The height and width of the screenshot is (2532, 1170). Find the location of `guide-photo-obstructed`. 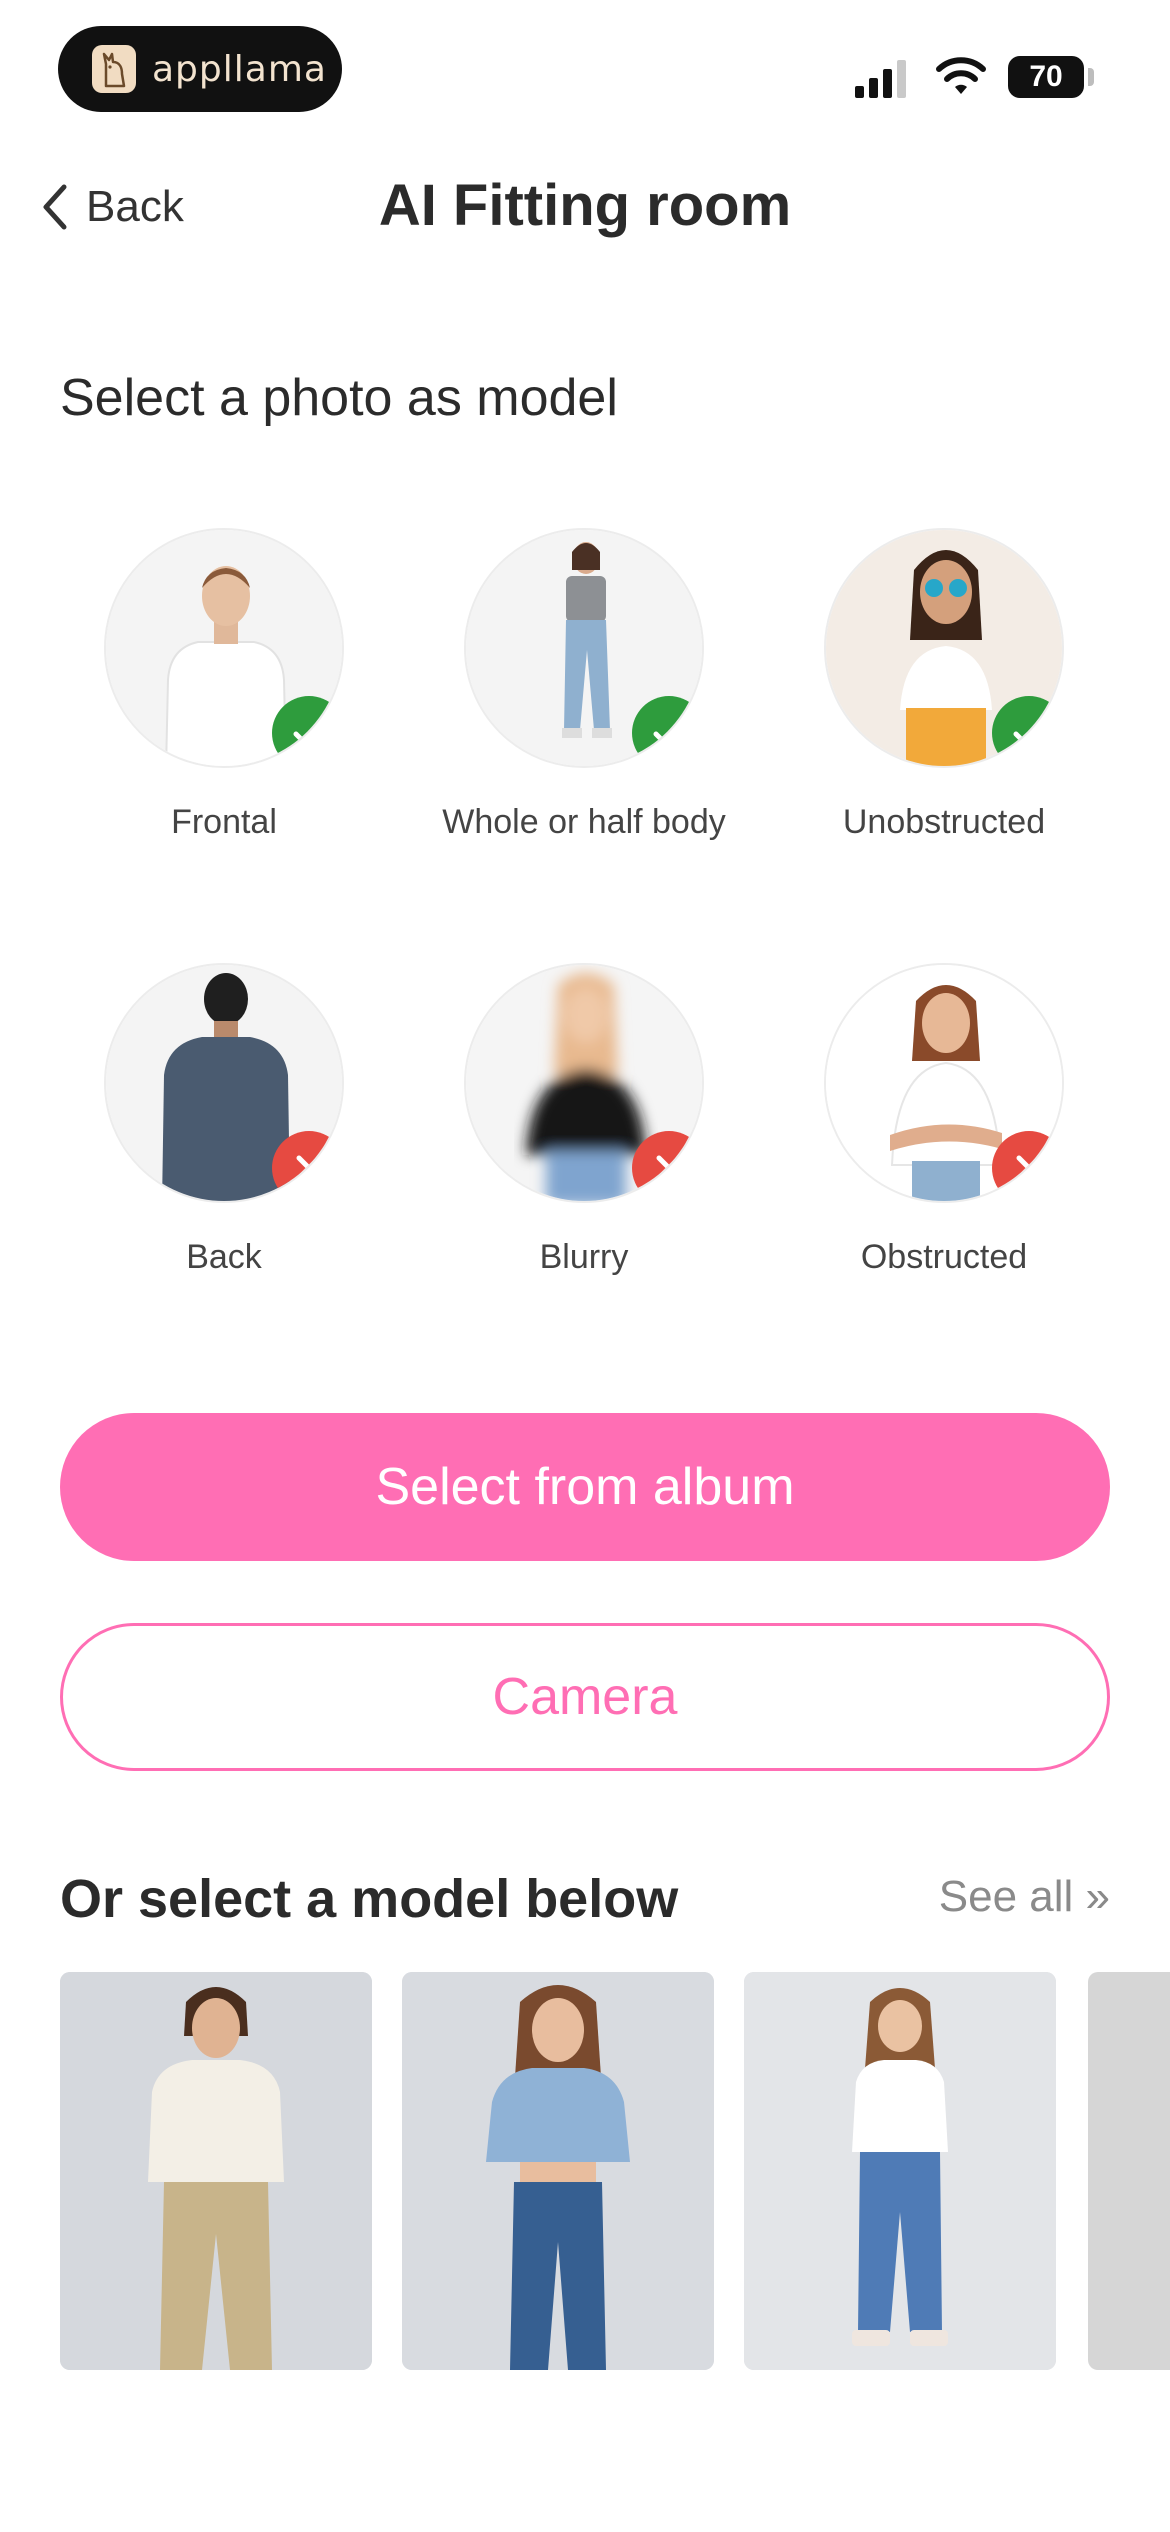

guide-photo-obstructed is located at coordinates (944, 1083).